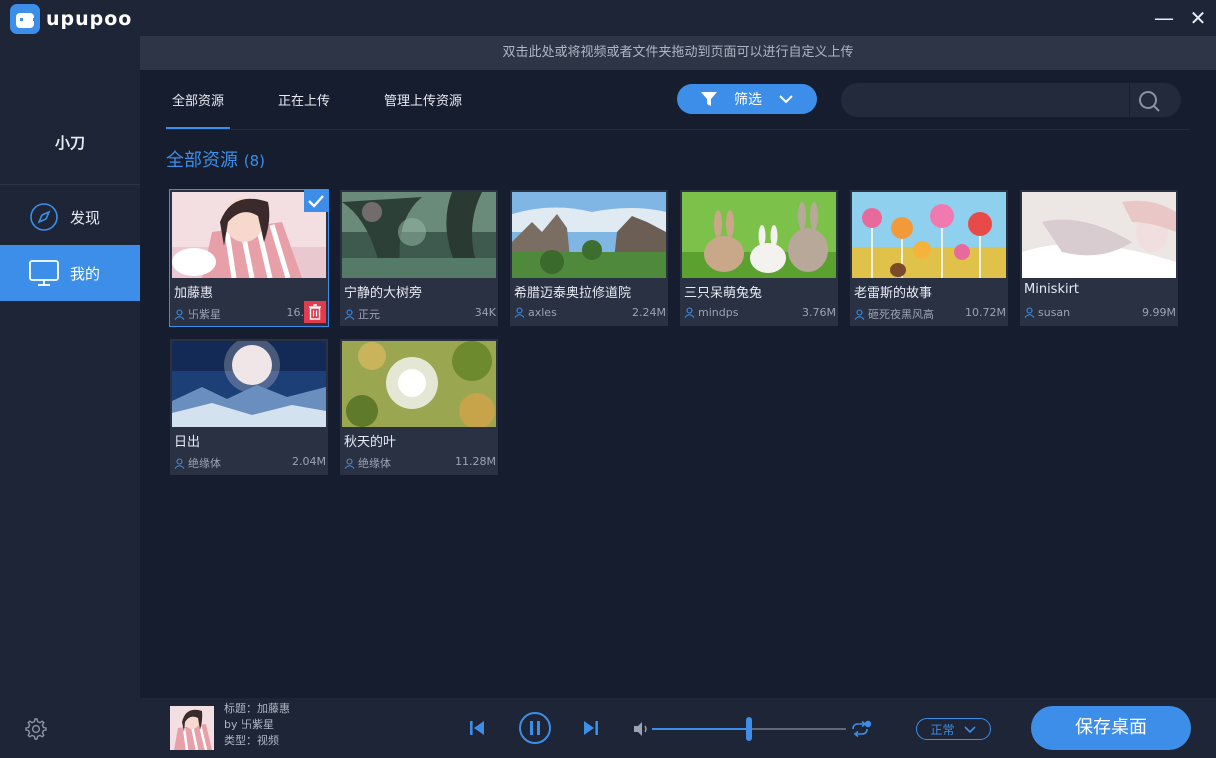  I want to click on card-size: 3.76M, so click(819, 312).